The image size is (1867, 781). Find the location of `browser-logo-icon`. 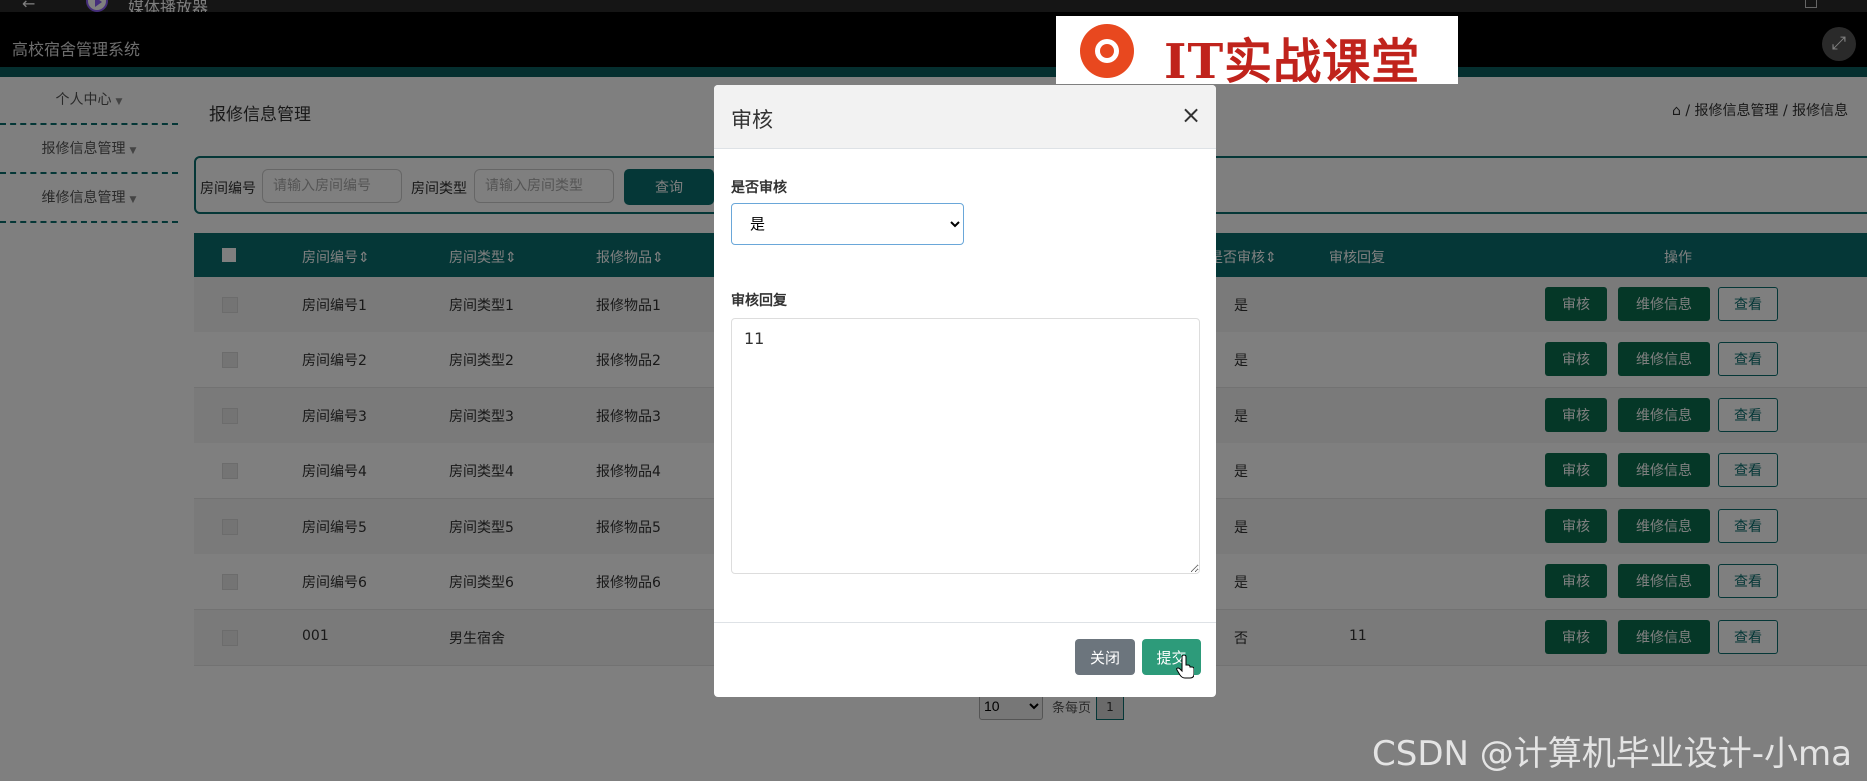

browser-logo-icon is located at coordinates (1107, 51).